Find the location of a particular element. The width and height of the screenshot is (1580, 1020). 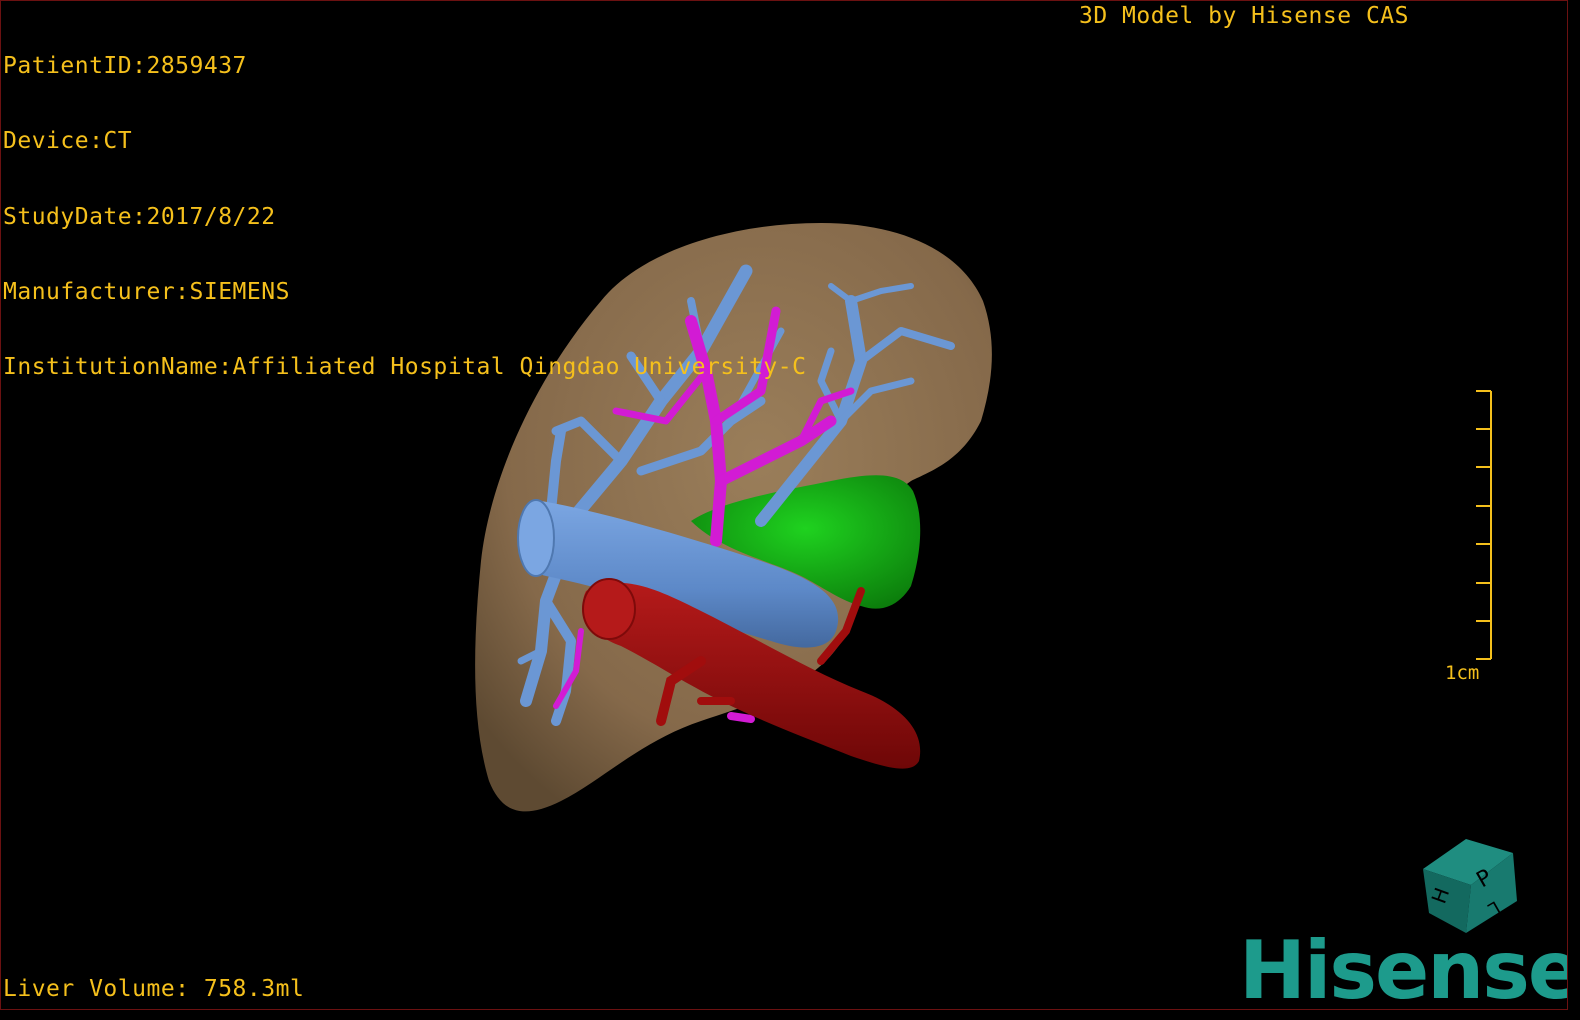

viewer-title: 3D Model by Hisense CAS is located at coordinates (1244, 16).